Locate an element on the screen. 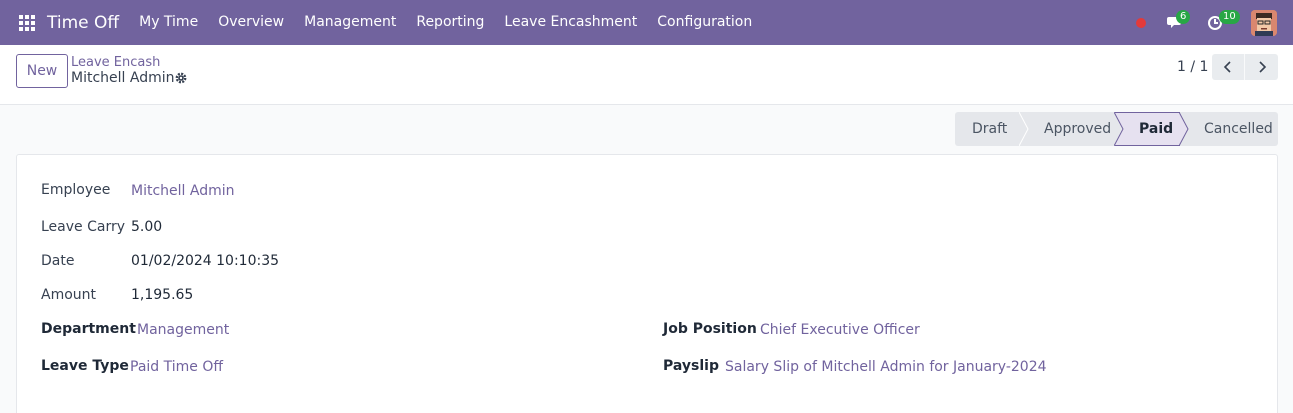 The height and width of the screenshot is (413, 1293). stage-label: Draft is located at coordinates (990, 129).